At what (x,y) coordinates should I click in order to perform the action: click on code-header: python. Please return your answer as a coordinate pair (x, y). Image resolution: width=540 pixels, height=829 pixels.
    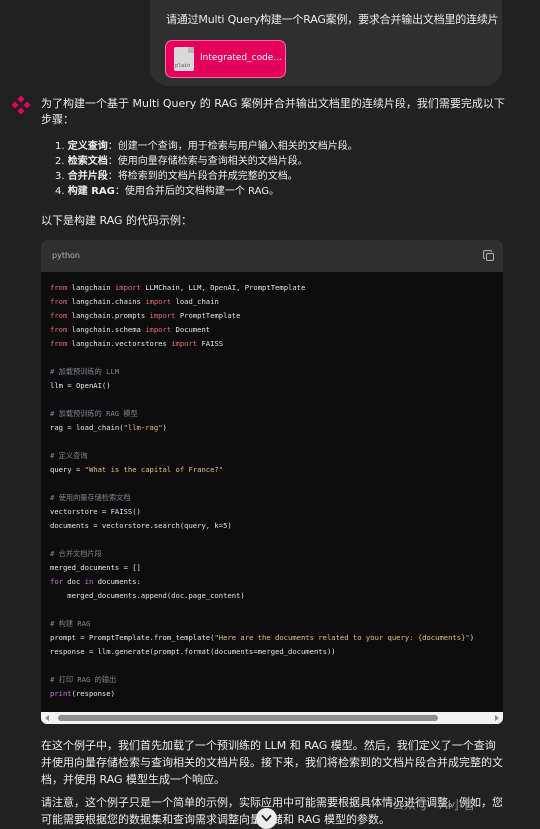
    Looking at the image, I should click on (272, 256).